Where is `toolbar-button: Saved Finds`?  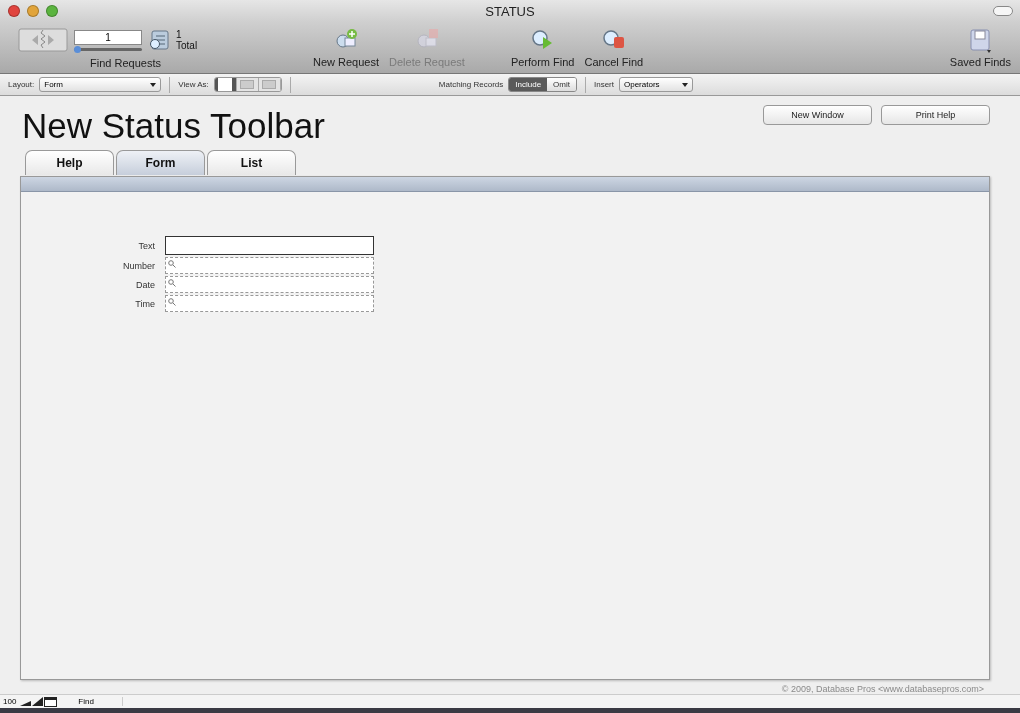
toolbar-button: Saved Finds is located at coordinates (980, 48).